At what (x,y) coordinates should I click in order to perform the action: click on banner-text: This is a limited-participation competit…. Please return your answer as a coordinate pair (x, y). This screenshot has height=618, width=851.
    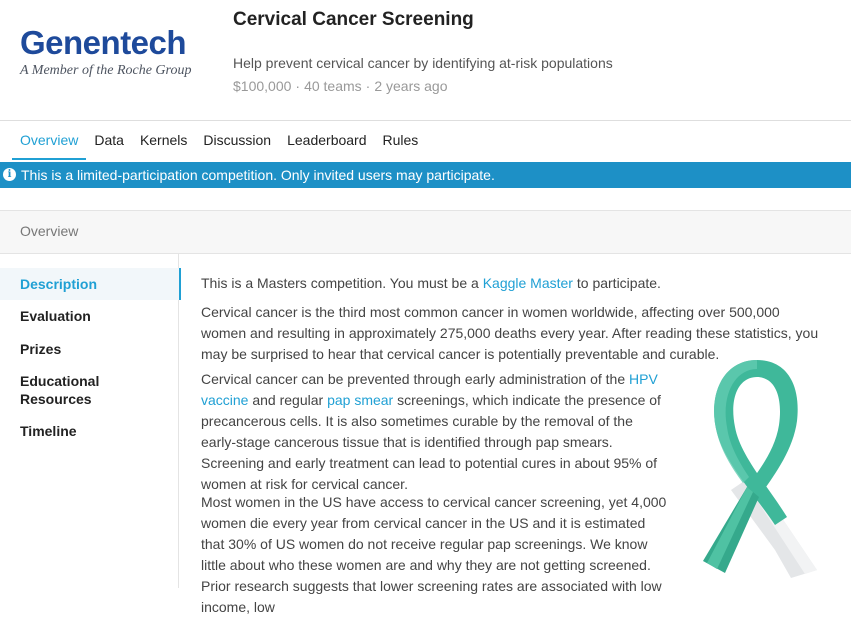
    Looking at the image, I should click on (258, 175).